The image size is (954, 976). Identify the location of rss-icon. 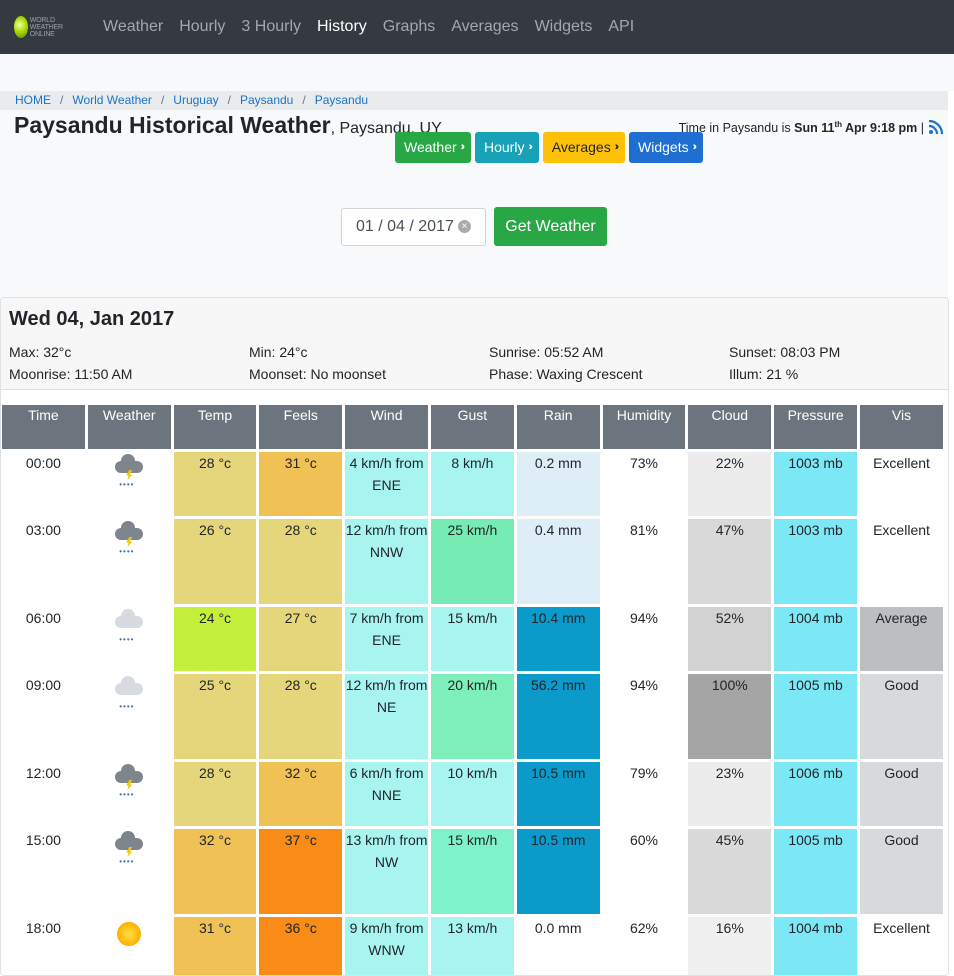
(936, 127).